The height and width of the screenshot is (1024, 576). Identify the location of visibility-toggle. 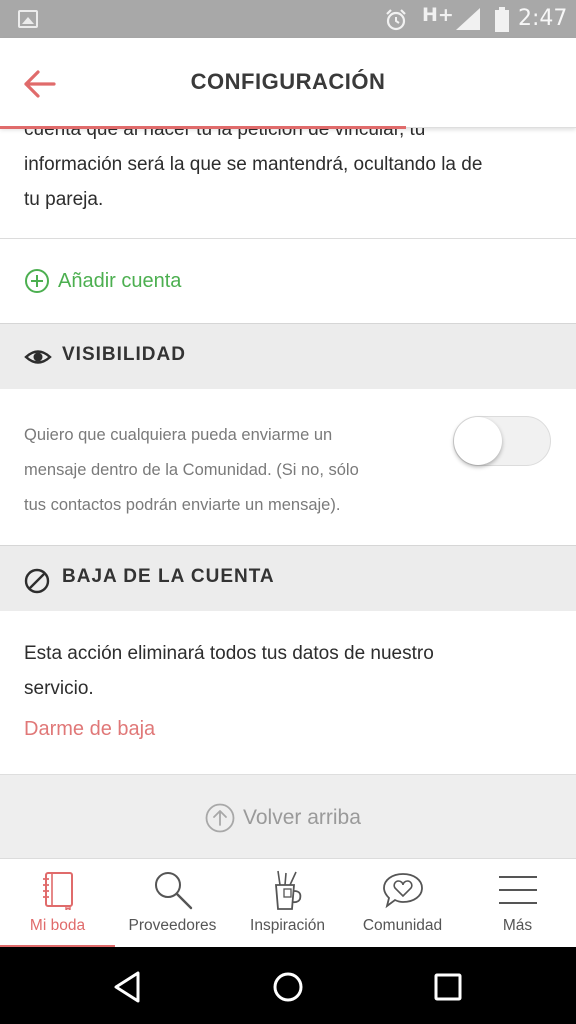
(502, 441).